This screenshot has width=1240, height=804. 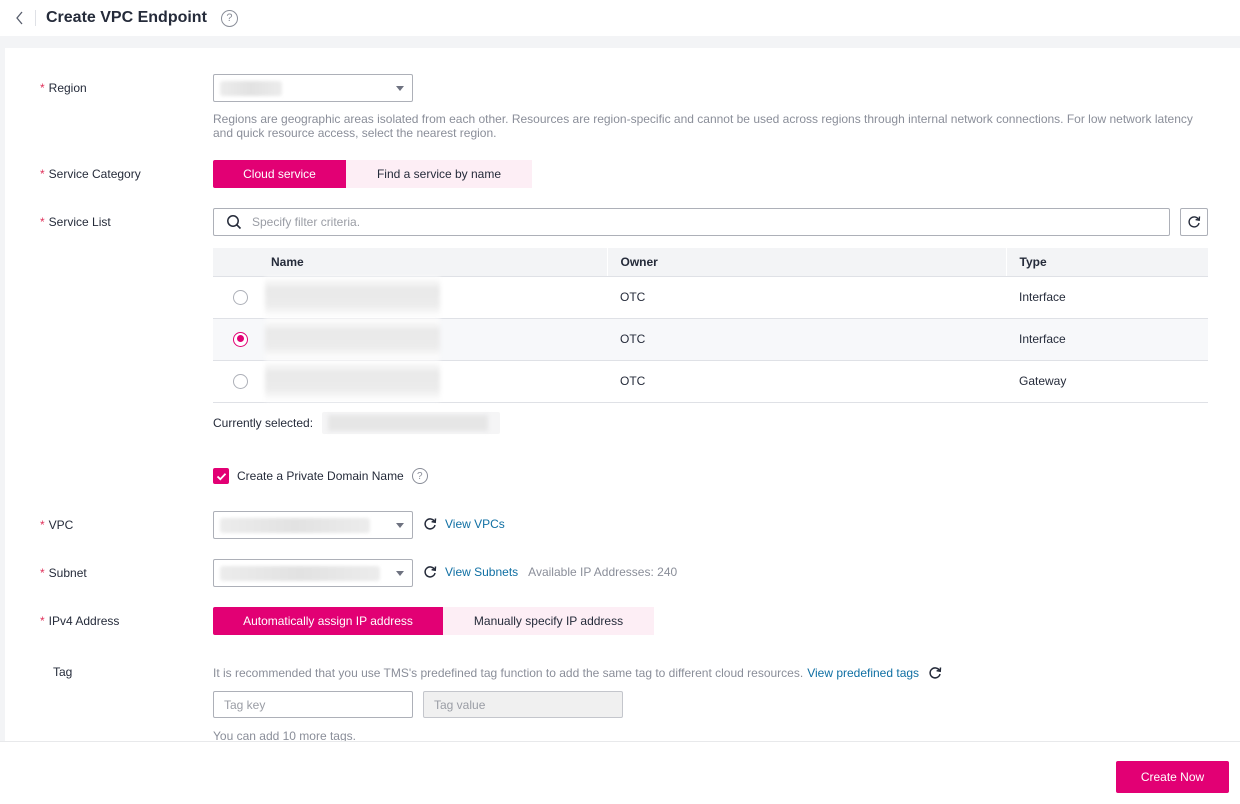 What do you see at coordinates (523, 704) in the screenshot?
I see `tag-value-input` at bounding box center [523, 704].